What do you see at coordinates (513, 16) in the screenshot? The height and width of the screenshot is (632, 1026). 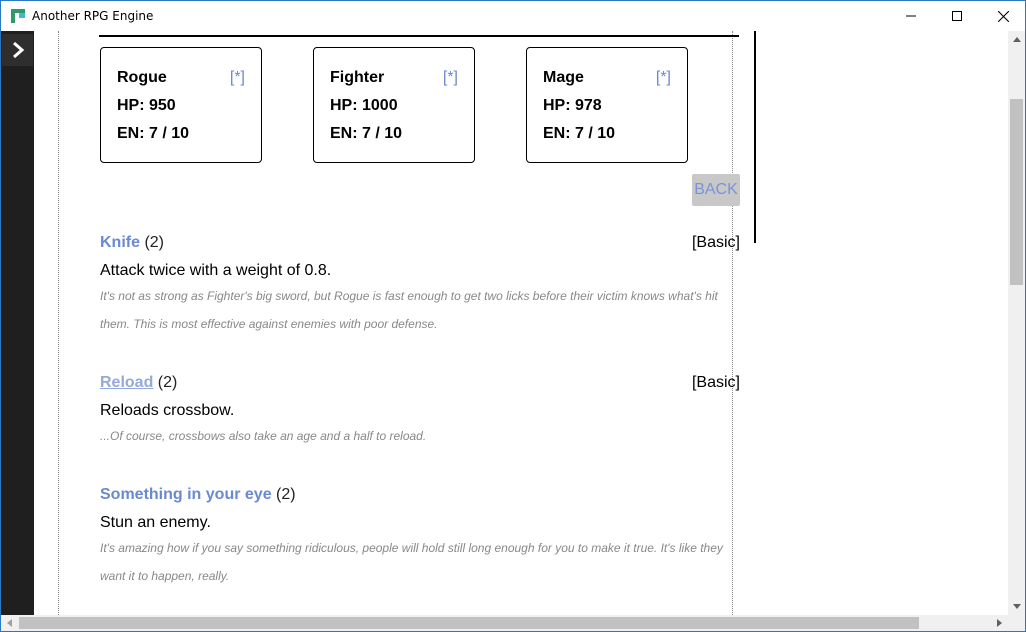 I see `title-bar: Another RPG Engine` at bounding box center [513, 16].